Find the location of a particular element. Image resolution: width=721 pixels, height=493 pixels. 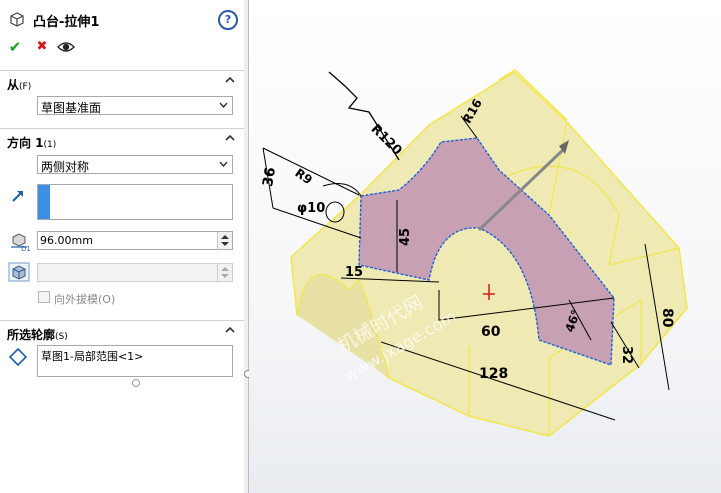

dim-36: 36 is located at coordinates (269, 177).